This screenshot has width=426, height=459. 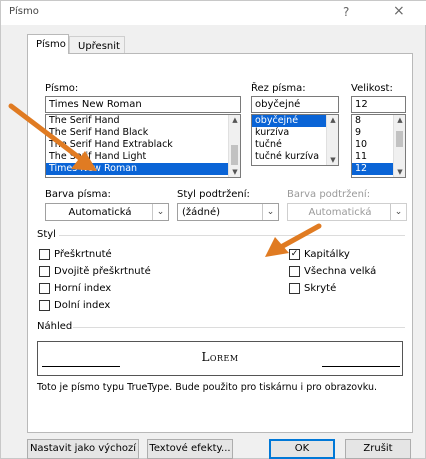 What do you see at coordinates (78, 194) in the screenshot?
I see `font-color-label: Barva písma:` at bounding box center [78, 194].